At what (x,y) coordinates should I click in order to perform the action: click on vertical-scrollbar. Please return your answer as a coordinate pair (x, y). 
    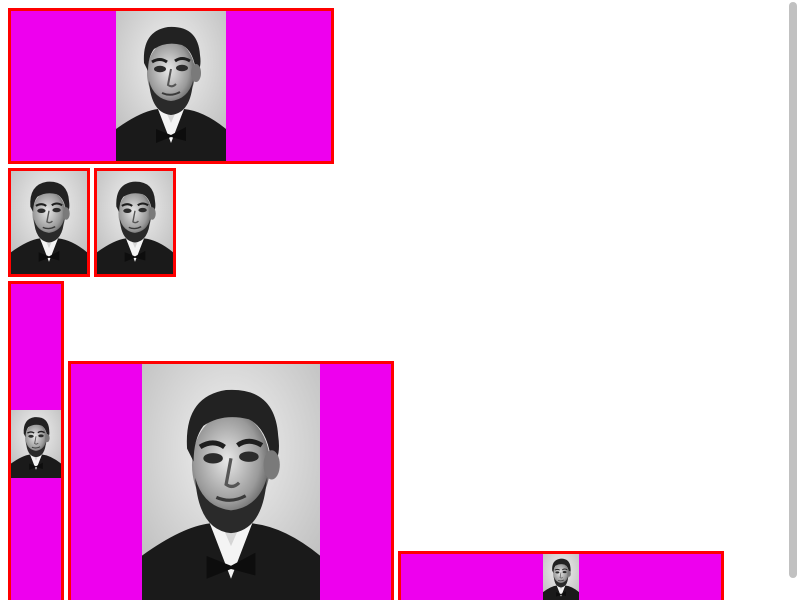
    Looking at the image, I should click on (792, 300).